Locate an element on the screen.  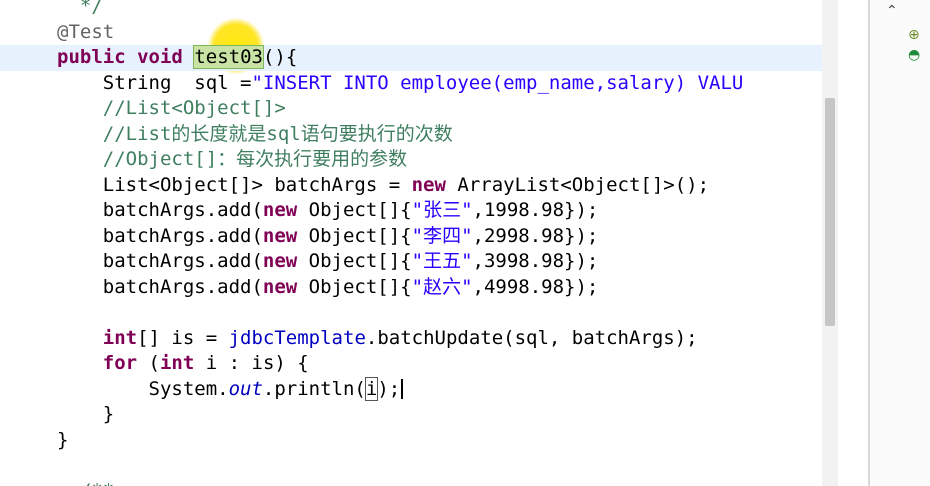
class-icon: ⊕ is located at coordinates (914, 35).